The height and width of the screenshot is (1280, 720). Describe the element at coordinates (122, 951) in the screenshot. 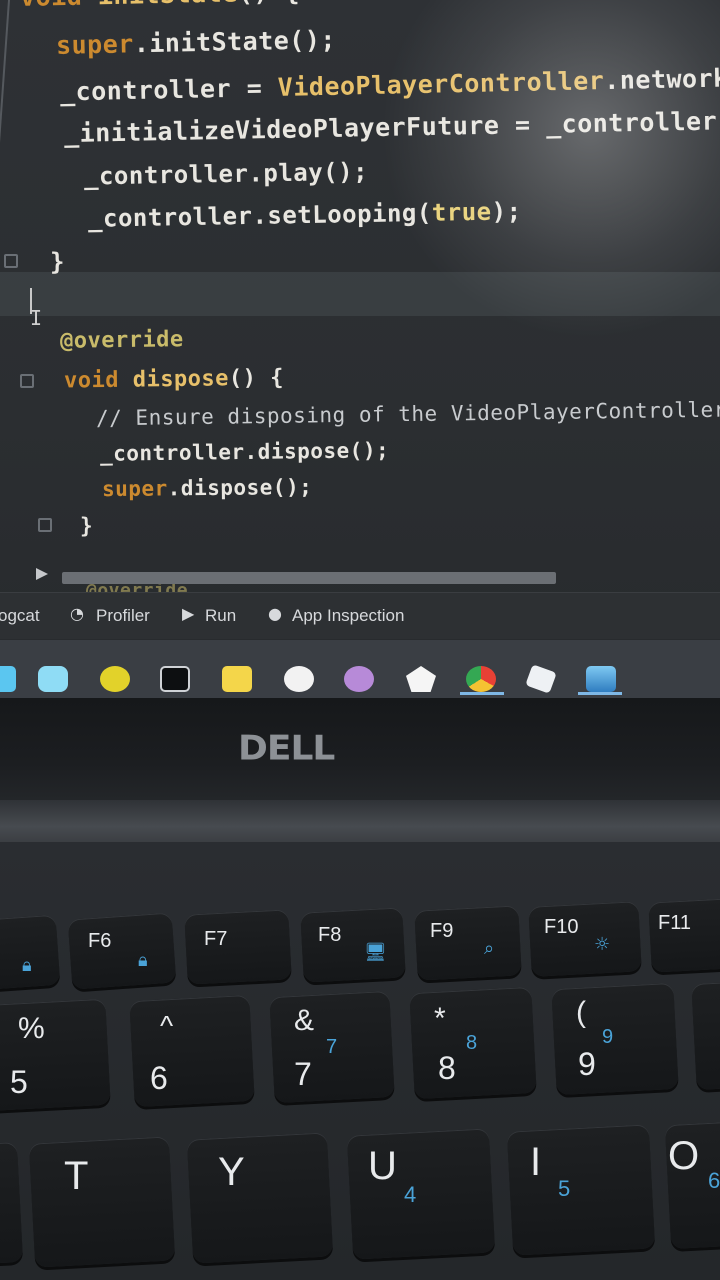

I see `key-f6` at that location.